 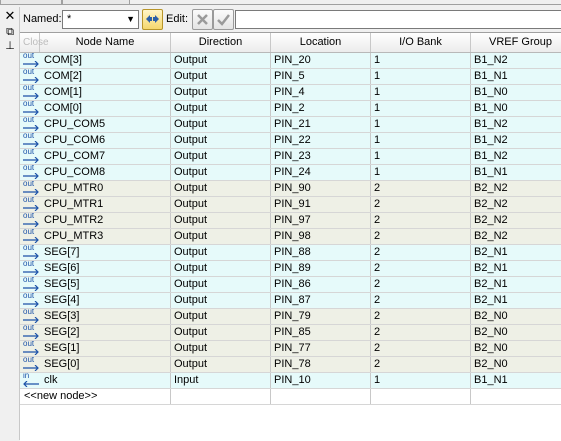 I want to click on location-cell: PIN_98, so click(x=321, y=236).